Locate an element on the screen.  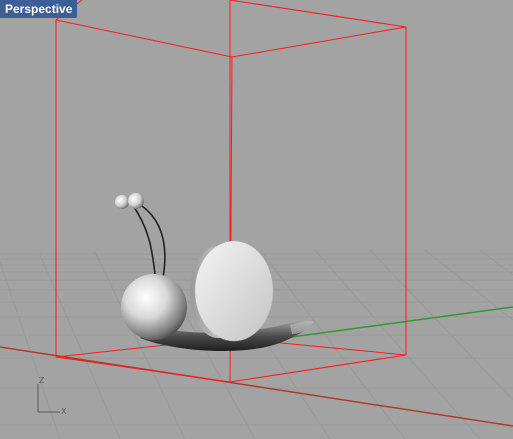
left-eye-ball is located at coordinates (122, 202).